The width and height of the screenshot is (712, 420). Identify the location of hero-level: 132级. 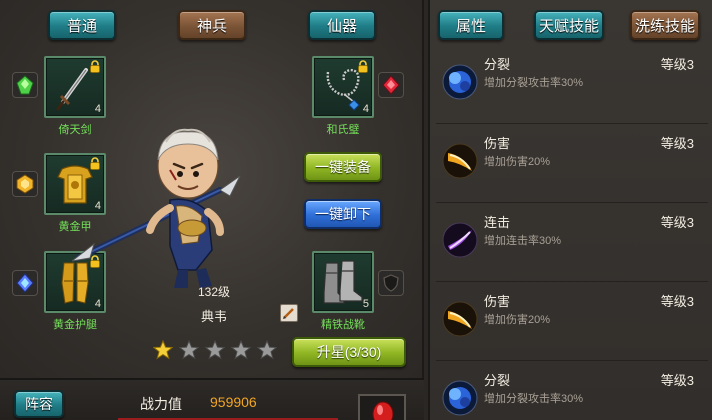
(214, 292).